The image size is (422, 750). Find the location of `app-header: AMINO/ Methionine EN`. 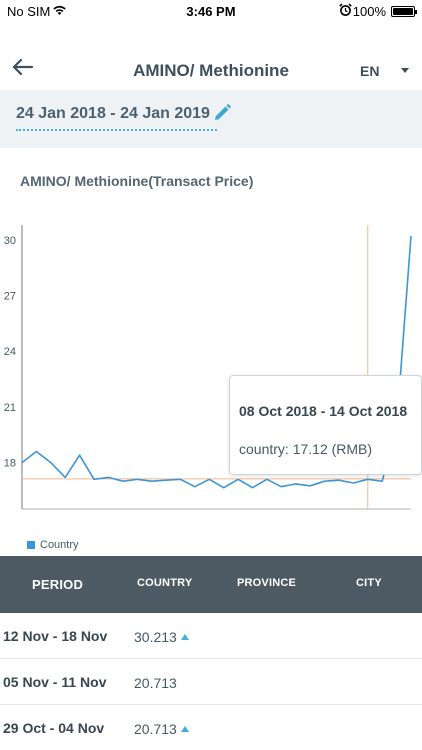

app-header: AMINO/ Methionine EN is located at coordinates (211, 69).